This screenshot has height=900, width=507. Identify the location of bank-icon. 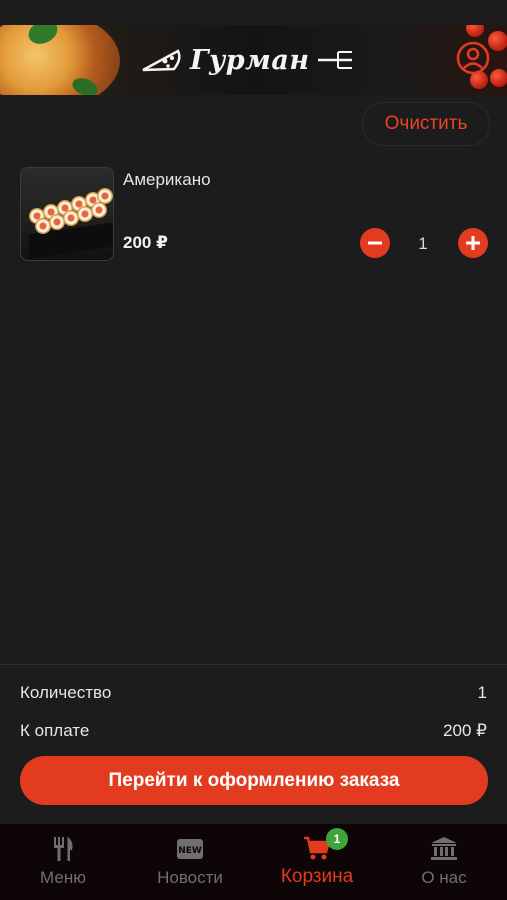
(444, 849).